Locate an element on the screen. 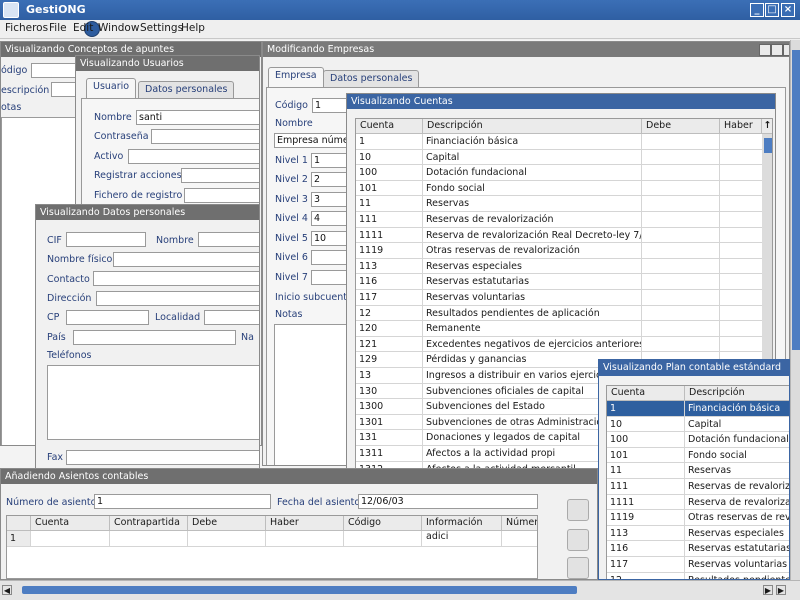 This screenshot has width=800, height=600. empresas-nivel6-input is located at coordinates (331, 257).